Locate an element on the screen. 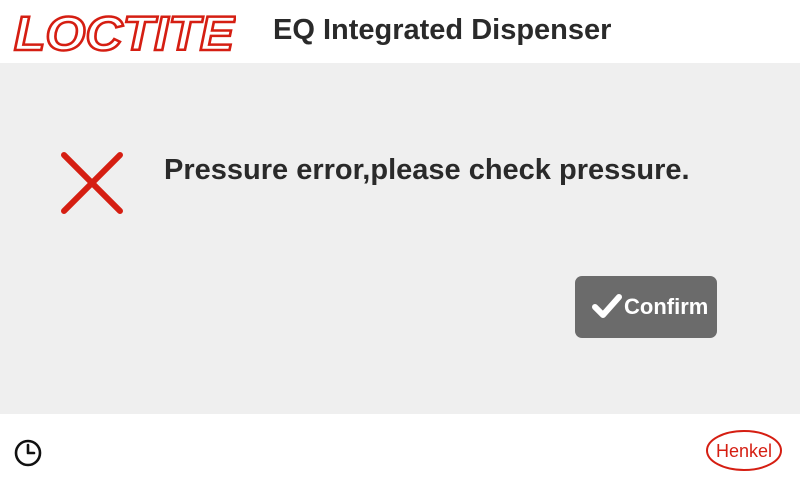  app-title: EQ Integrated Dispenser is located at coordinates (442, 30).